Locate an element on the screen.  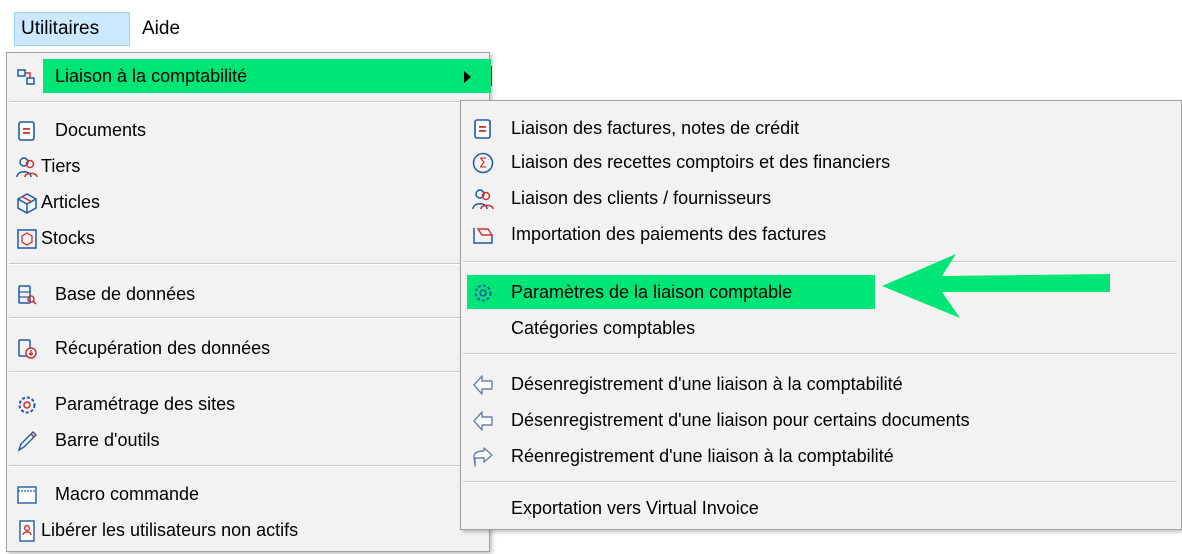
menu-item-base-donnees: Base de données is located at coordinates (244, 294).